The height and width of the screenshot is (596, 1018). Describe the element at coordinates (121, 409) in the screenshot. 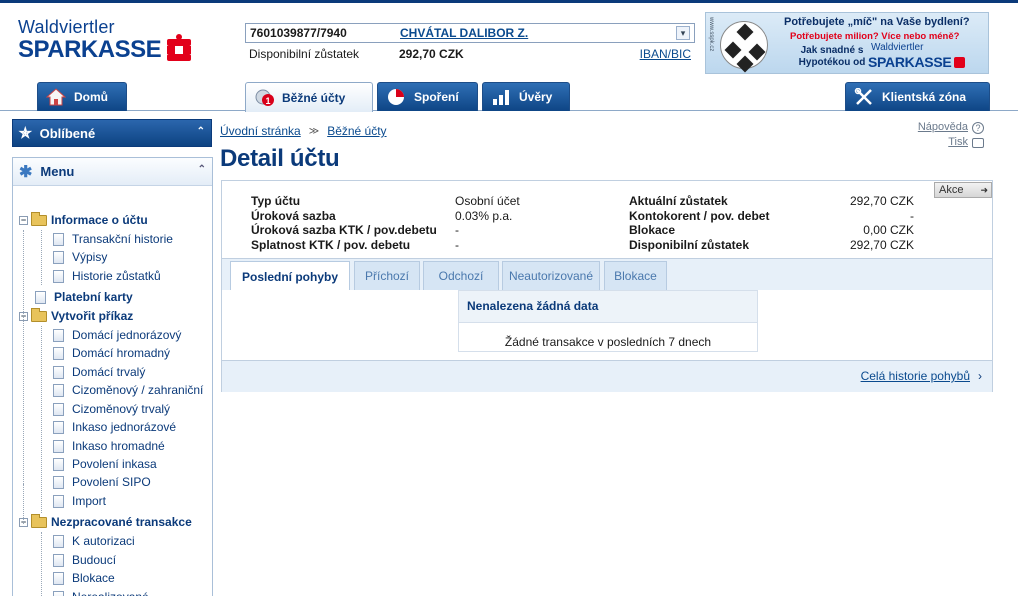

I see `sidebar-item-label: Cizoměnový trvalý` at that location.